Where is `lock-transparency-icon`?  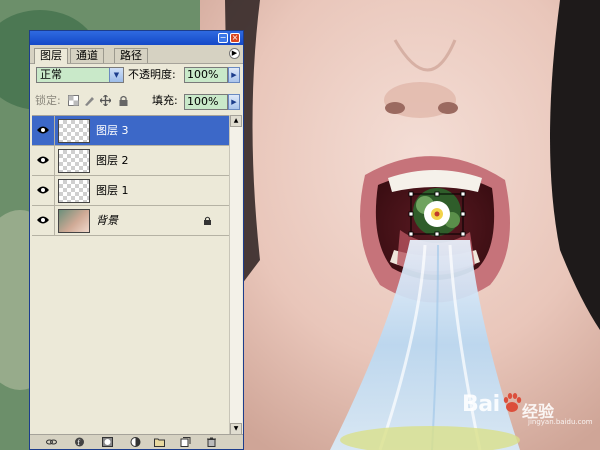
lock-transparency-icon is located at coordinates (73, 100).